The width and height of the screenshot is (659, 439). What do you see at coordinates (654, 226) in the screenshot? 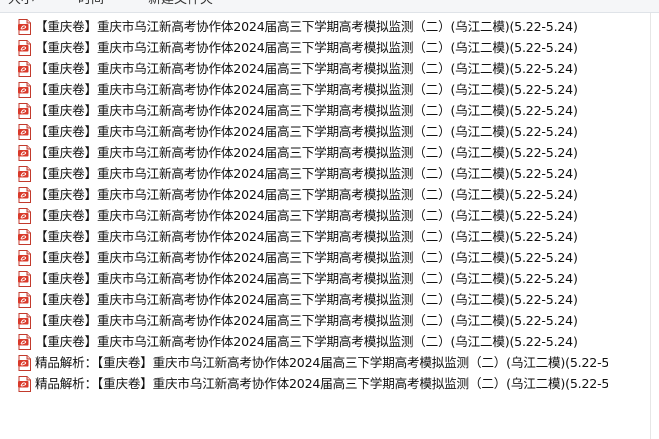
I see `vertical-scrollbar` at bounding box center [654, 226].